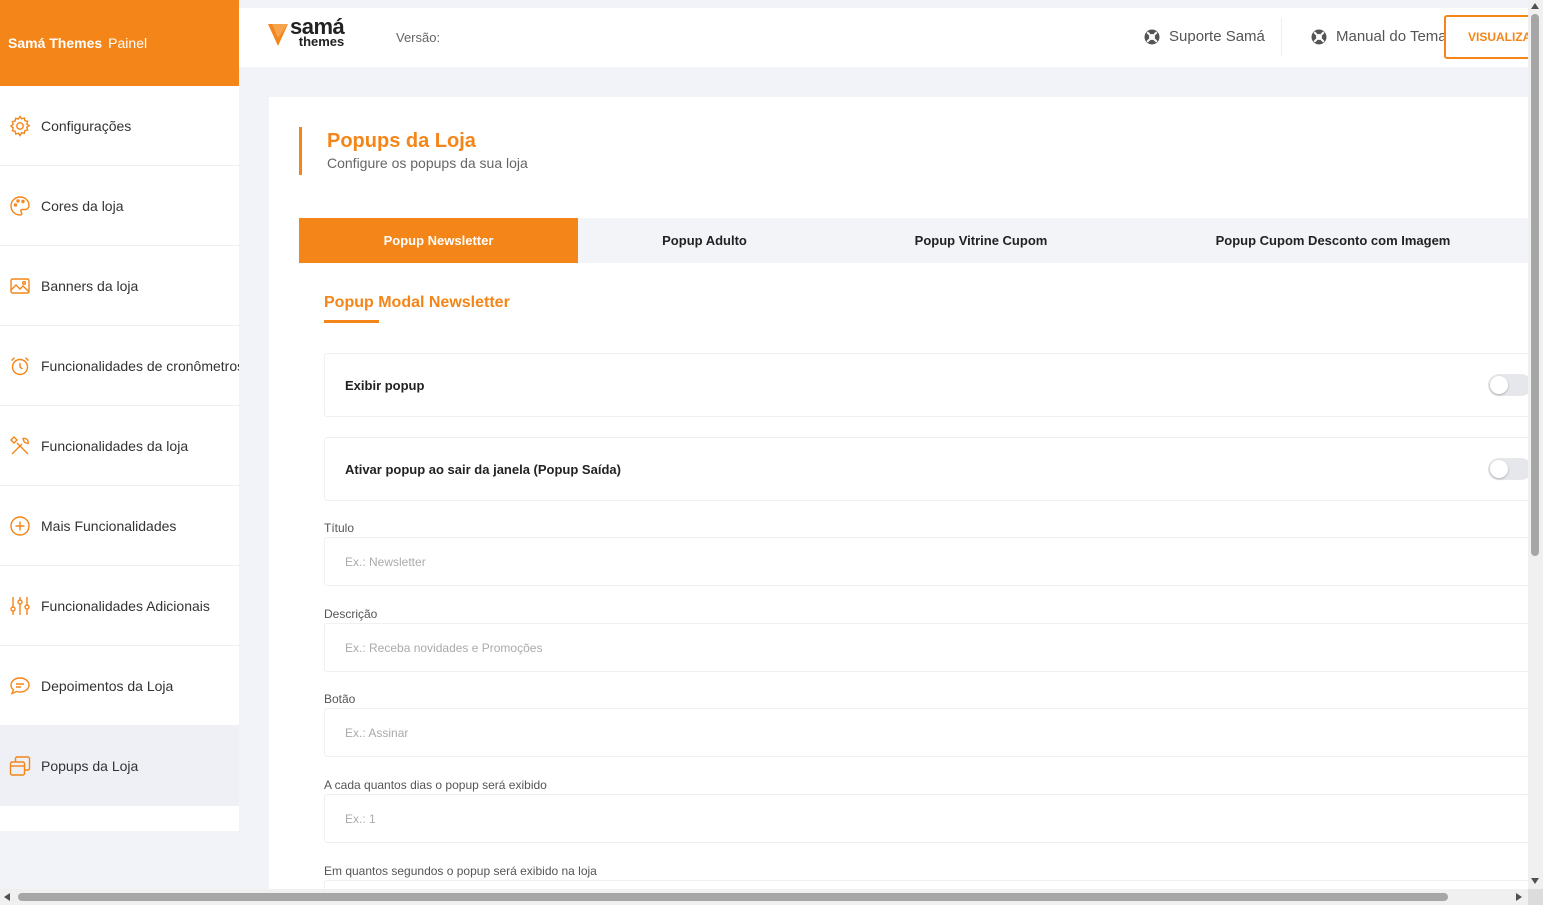 The image size is (1543, 905). Describe the element at coordinates (90, 285) in the screenshot. I see `sidebar-item-label: Banners da loja` at that location.